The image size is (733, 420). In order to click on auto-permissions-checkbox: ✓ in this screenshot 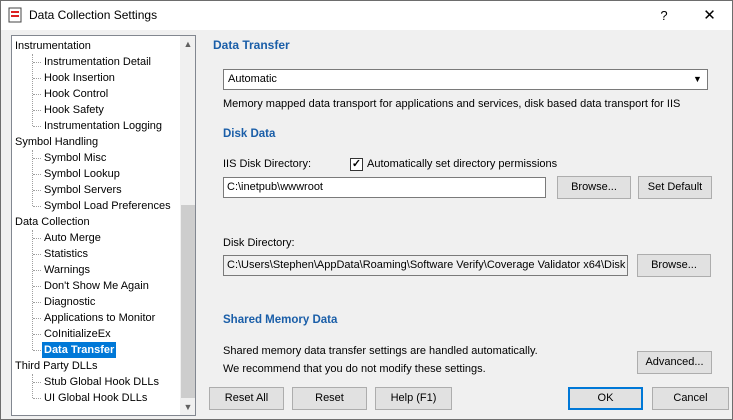, I will do `click(356, 164)`.